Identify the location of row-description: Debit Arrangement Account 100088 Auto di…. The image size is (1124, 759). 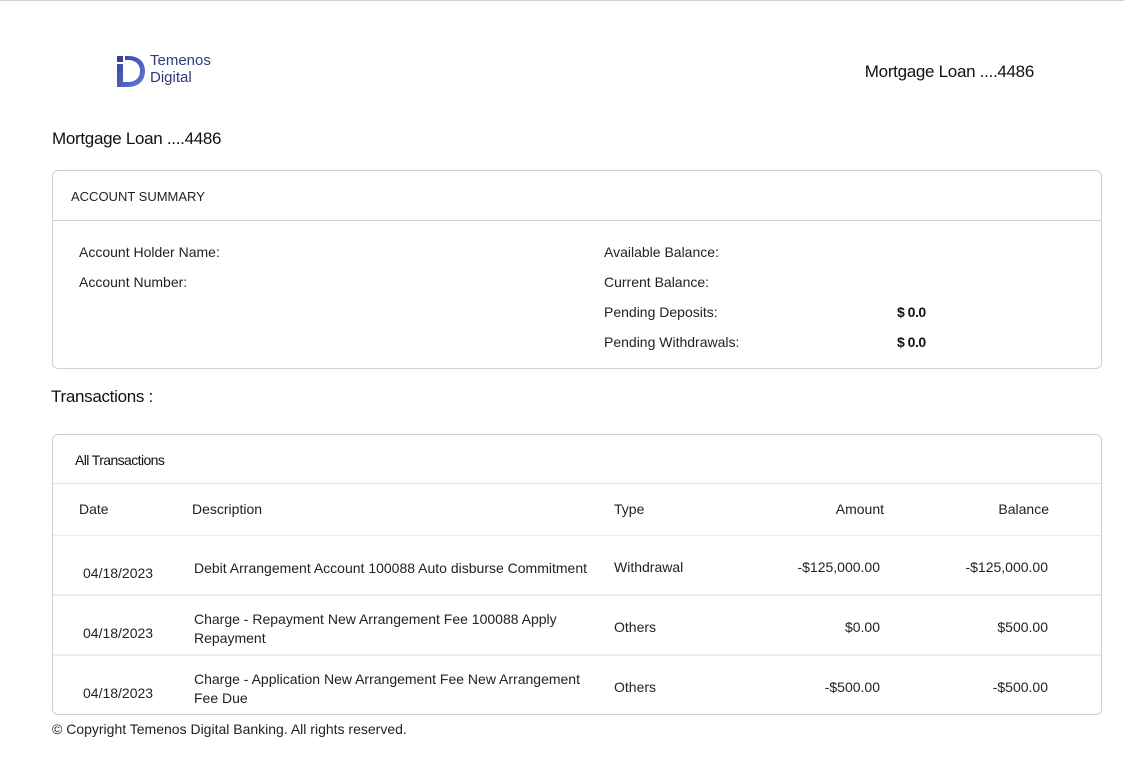
(390, 568).